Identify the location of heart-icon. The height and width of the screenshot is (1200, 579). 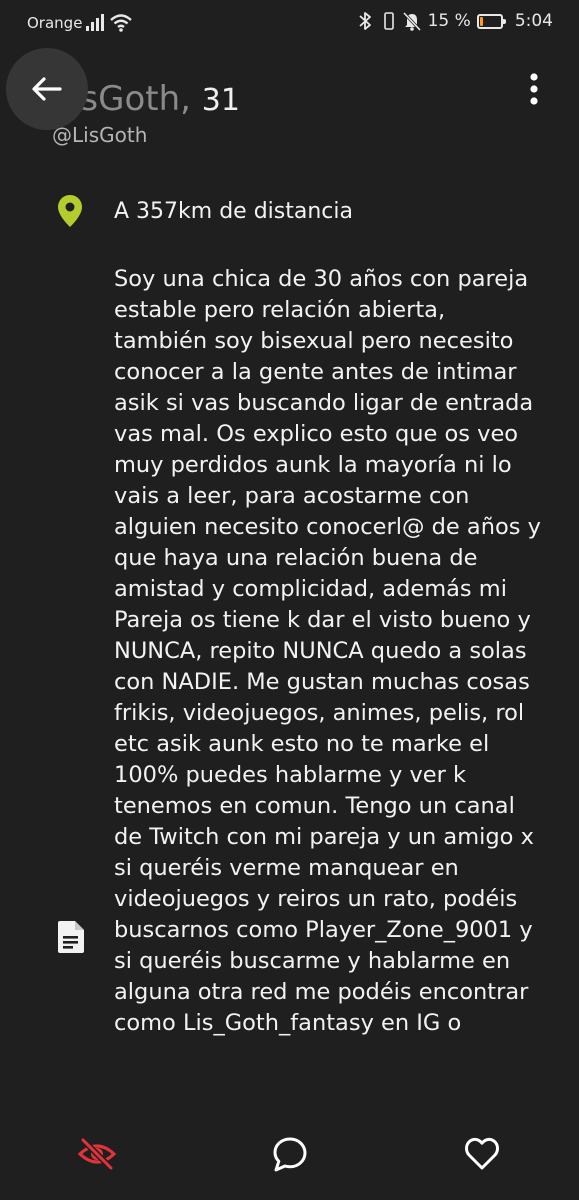
(482, 1153).